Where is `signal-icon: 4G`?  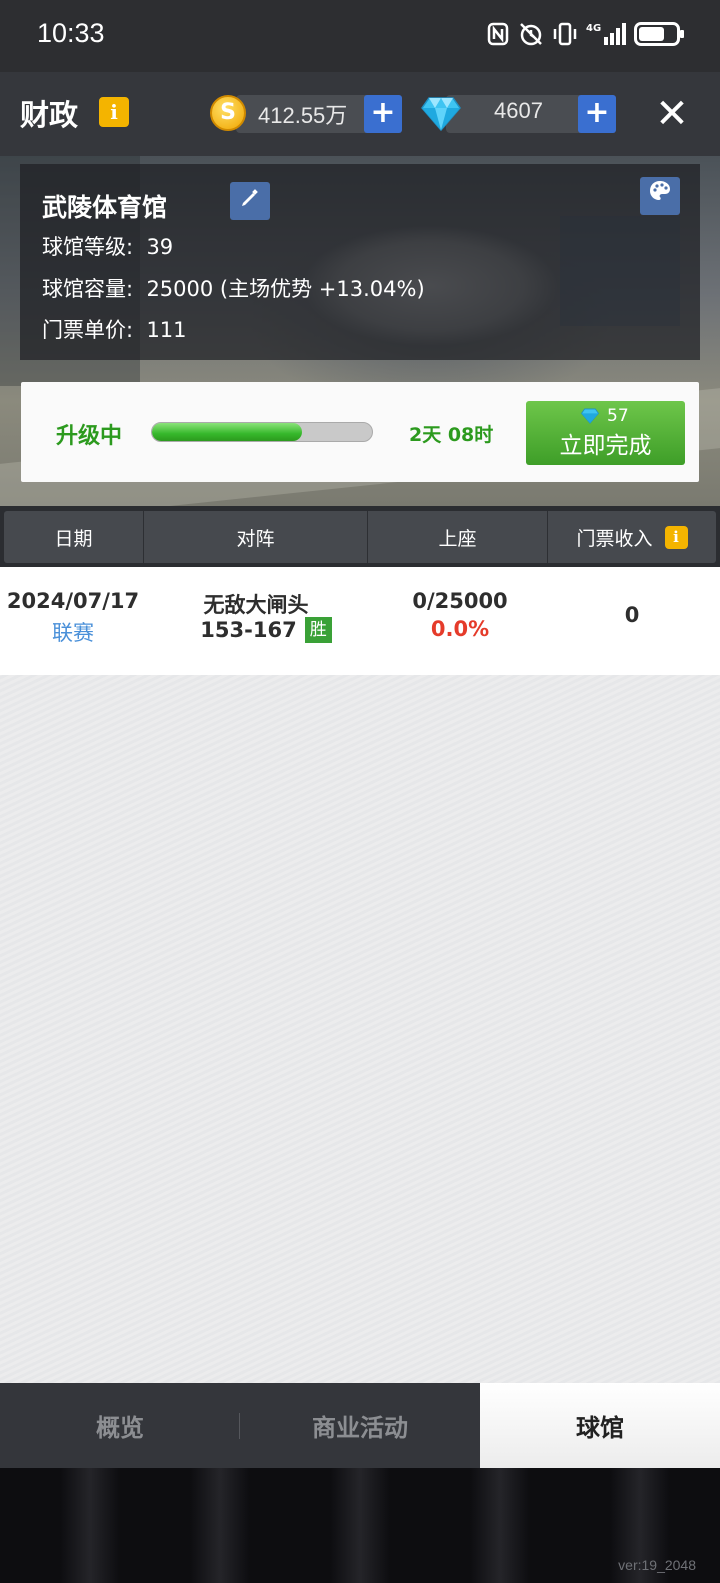
signal-icon: 4G is located at coordinates (606, 34).